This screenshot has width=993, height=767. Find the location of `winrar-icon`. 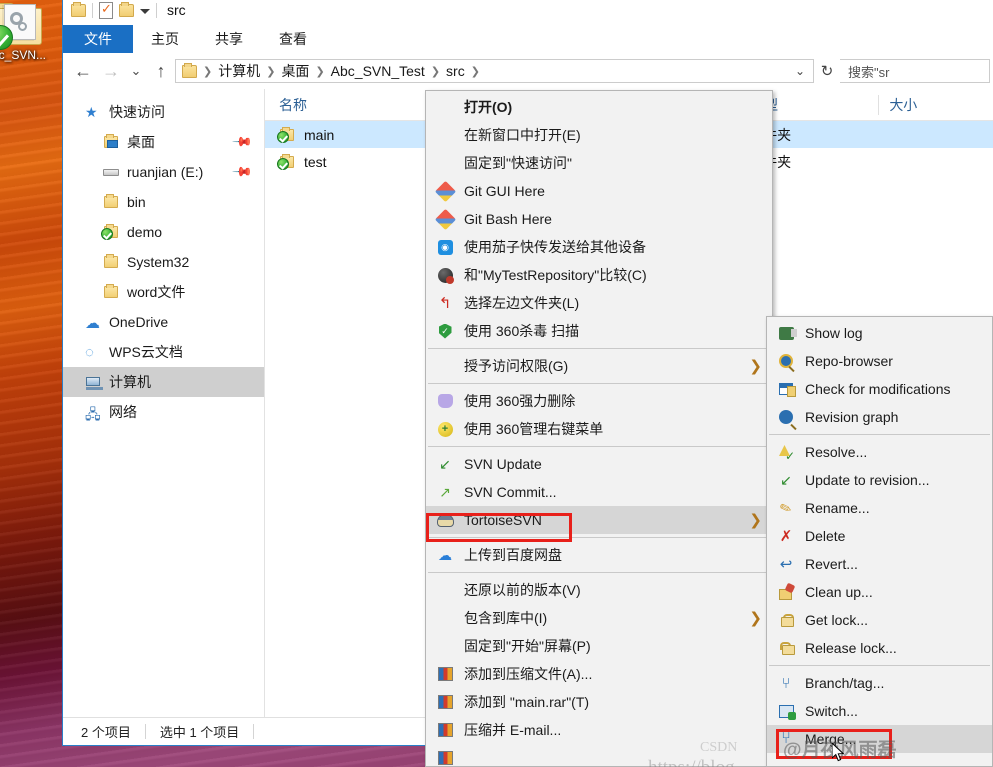

winrar-icon is located at coordinates (445, 674).